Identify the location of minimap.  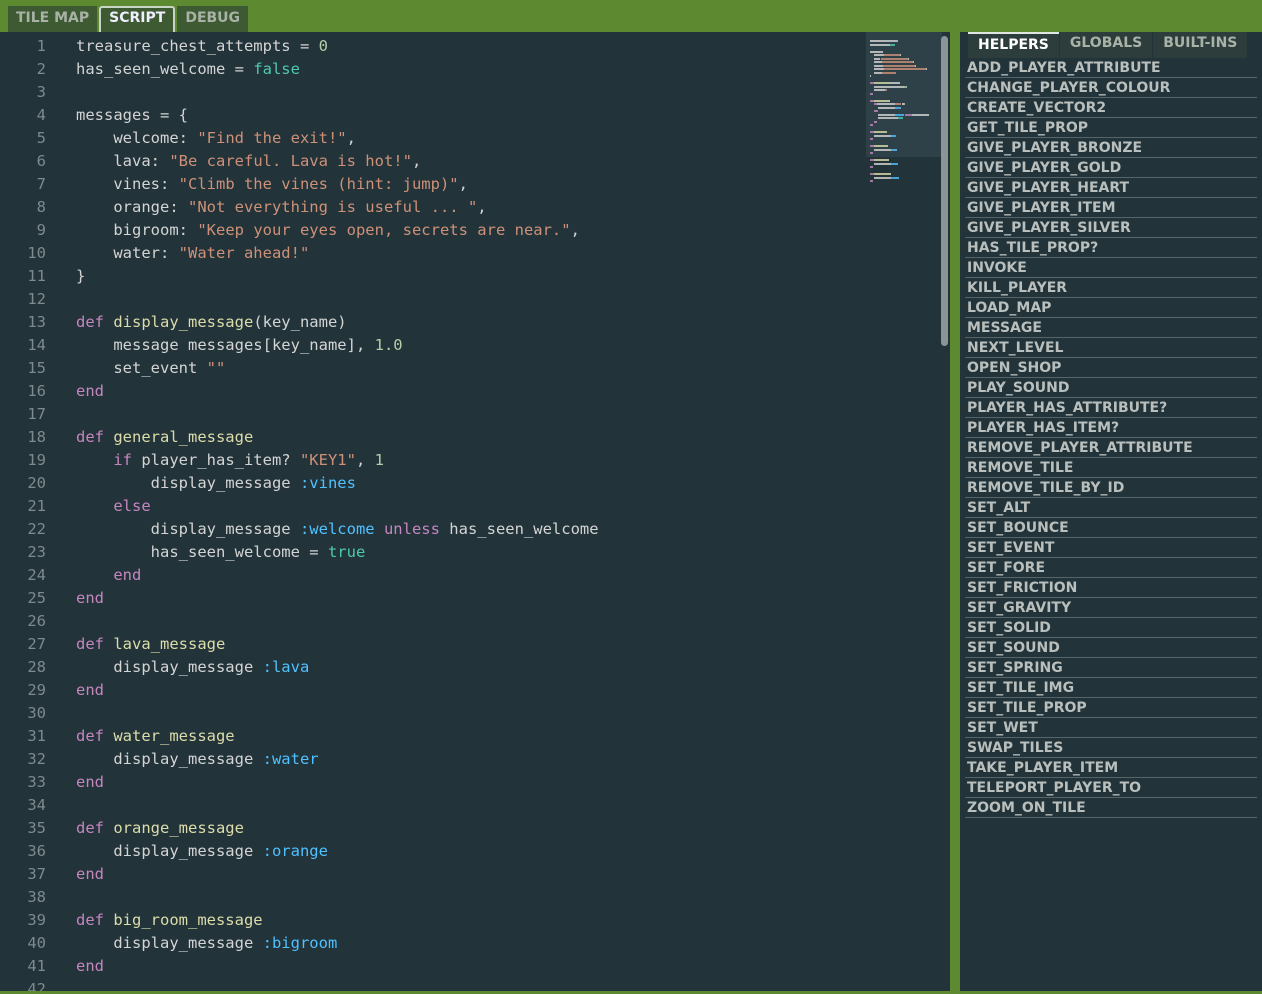
(904, 107).